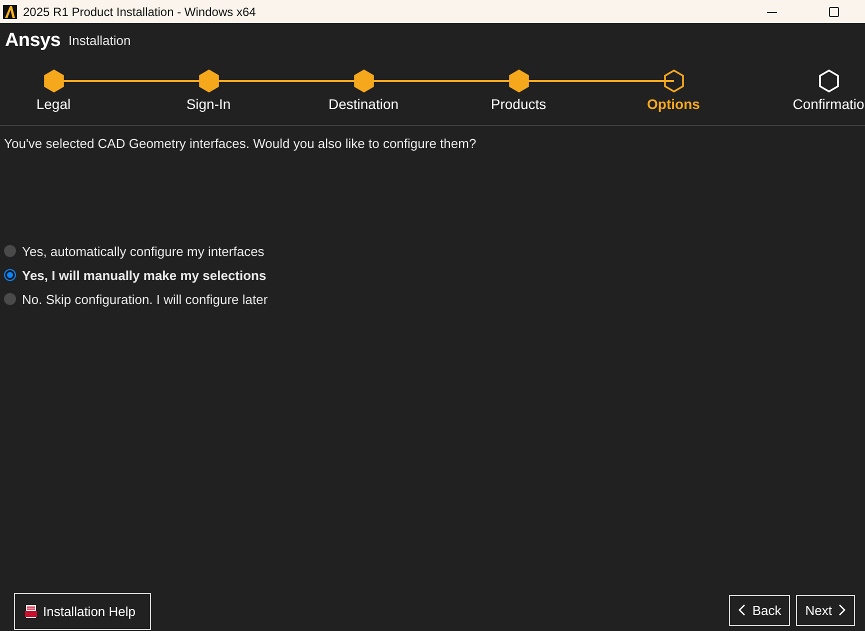  Describe the element at coordinates (363, 104) in the screenshot. I see `step-label: Destination` at that location.